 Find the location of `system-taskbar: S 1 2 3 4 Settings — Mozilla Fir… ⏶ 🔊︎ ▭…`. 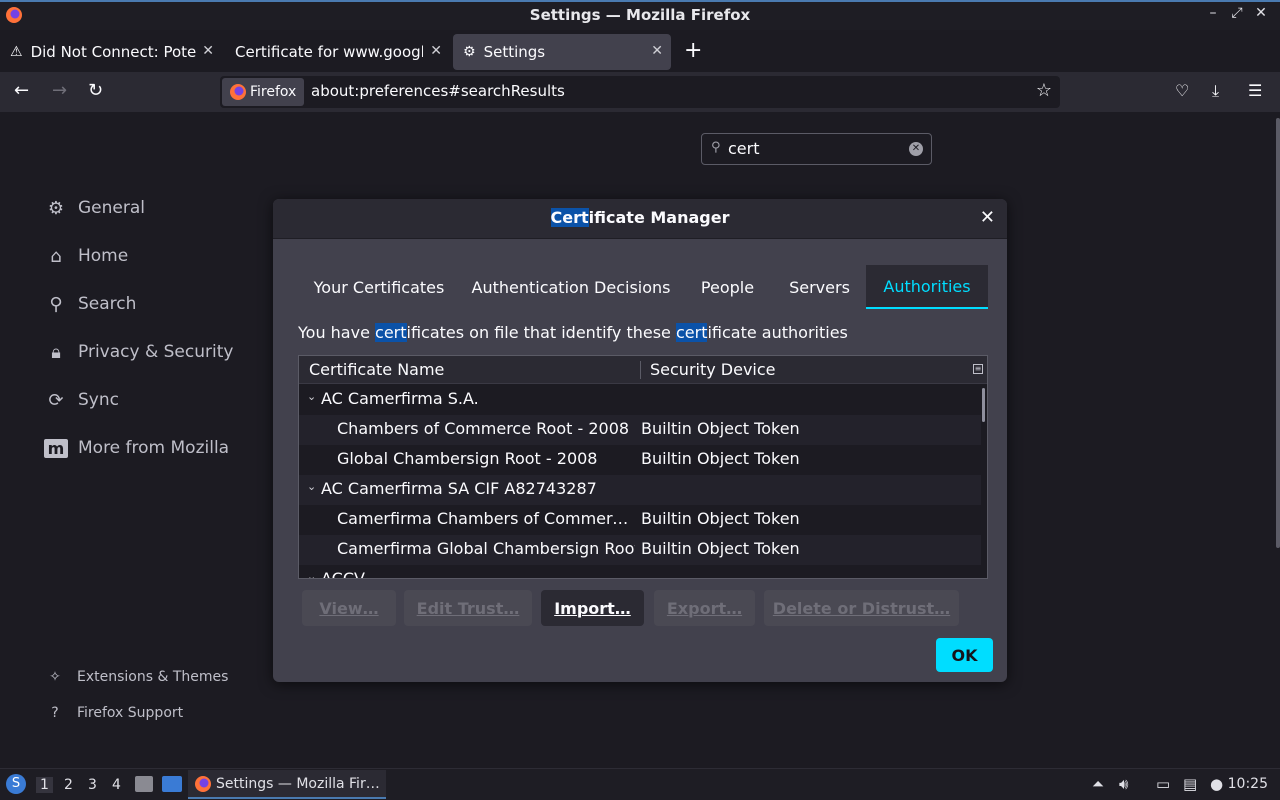

system-taskbar: S 1 2 3 4 Settings — Mozilla Fir… ⏶ 🔊︎ ▭… is located at coordinates (640, 784).